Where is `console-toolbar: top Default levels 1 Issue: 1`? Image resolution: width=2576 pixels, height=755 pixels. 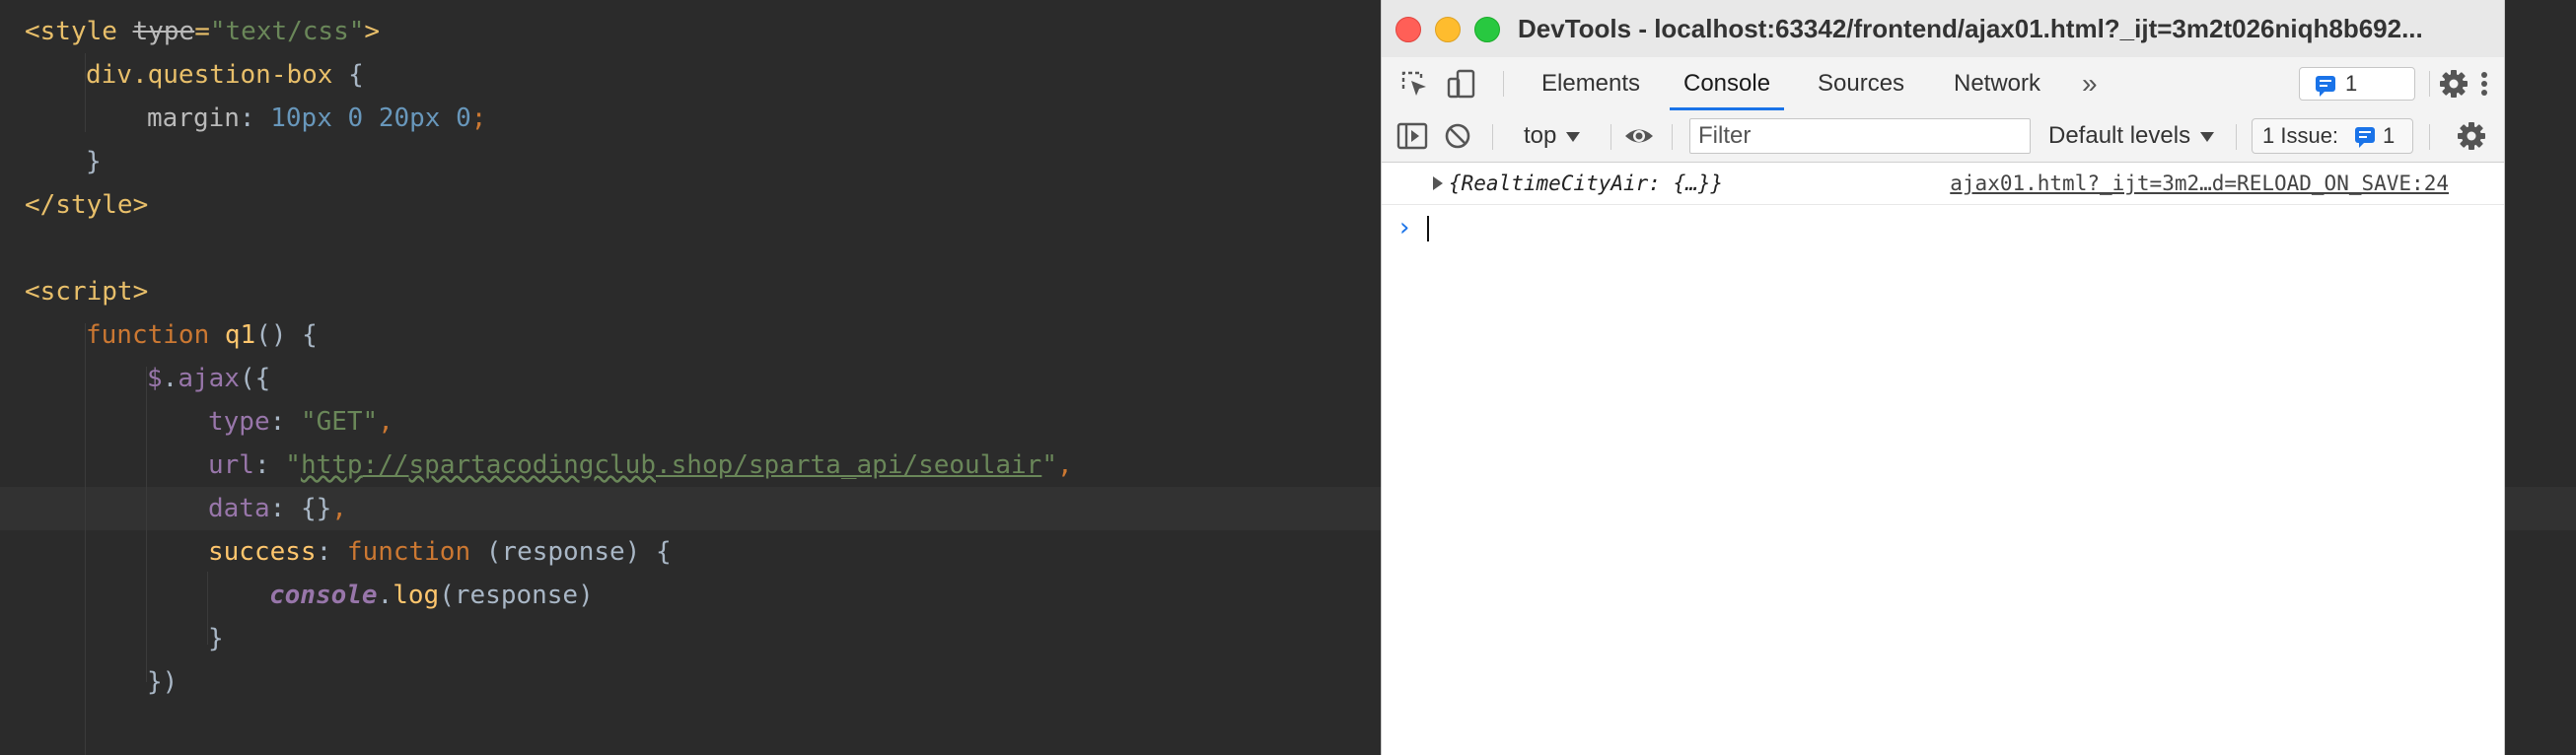 console-toolbar: top Default levels 1 Issue: 1 is located at coordinates (1943, 136).